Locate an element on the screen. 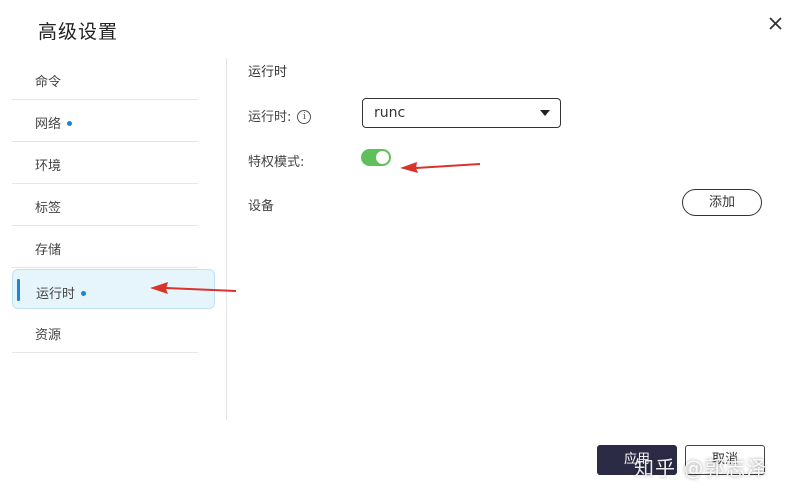 The image size is (799, 501). sidebar-item-label: 标签 is located at coordinates (48, 208).